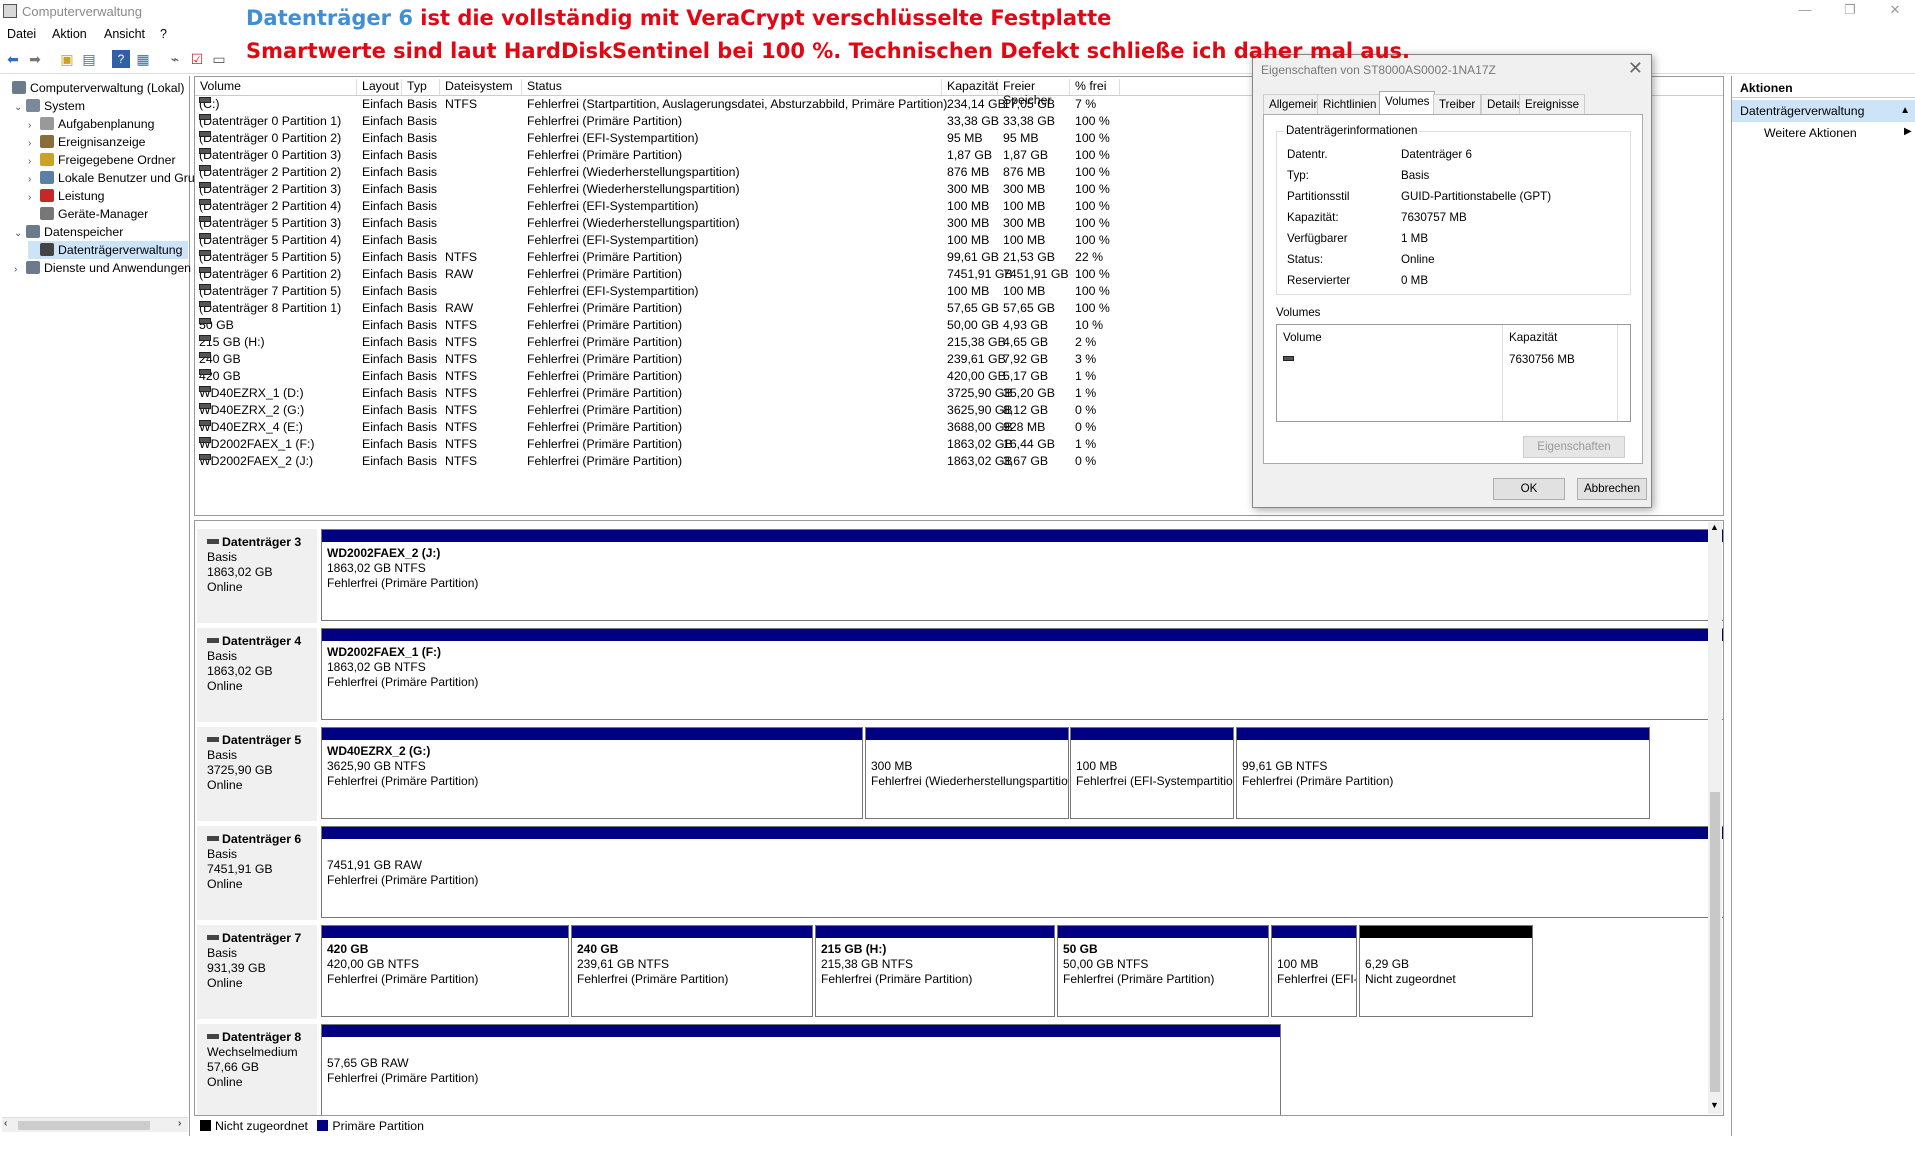 Image resolution: width=1915 pixels, height=1152 pixels. Describe the element at coordinates (732, 87) in the screenshot. I see `column-header-4: Status` at that location.